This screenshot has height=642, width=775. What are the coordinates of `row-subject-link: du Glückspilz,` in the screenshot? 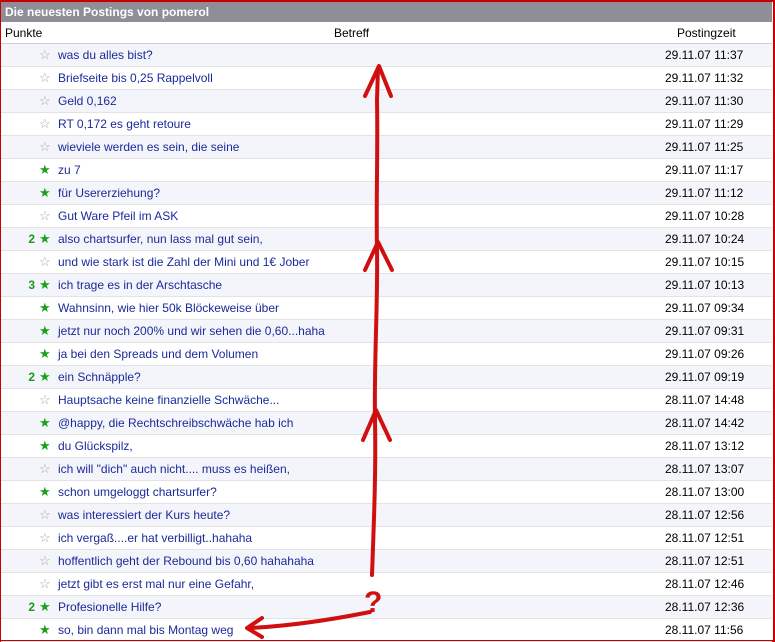 It's located at (95, 446).